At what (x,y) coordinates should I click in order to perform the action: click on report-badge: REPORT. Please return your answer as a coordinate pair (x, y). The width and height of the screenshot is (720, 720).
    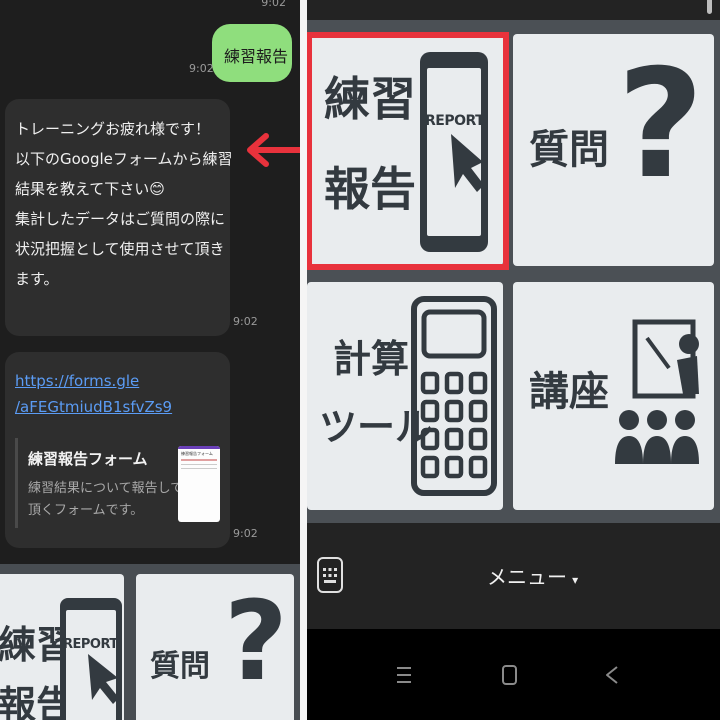
    Looking at the image, I should click on (455, 121).